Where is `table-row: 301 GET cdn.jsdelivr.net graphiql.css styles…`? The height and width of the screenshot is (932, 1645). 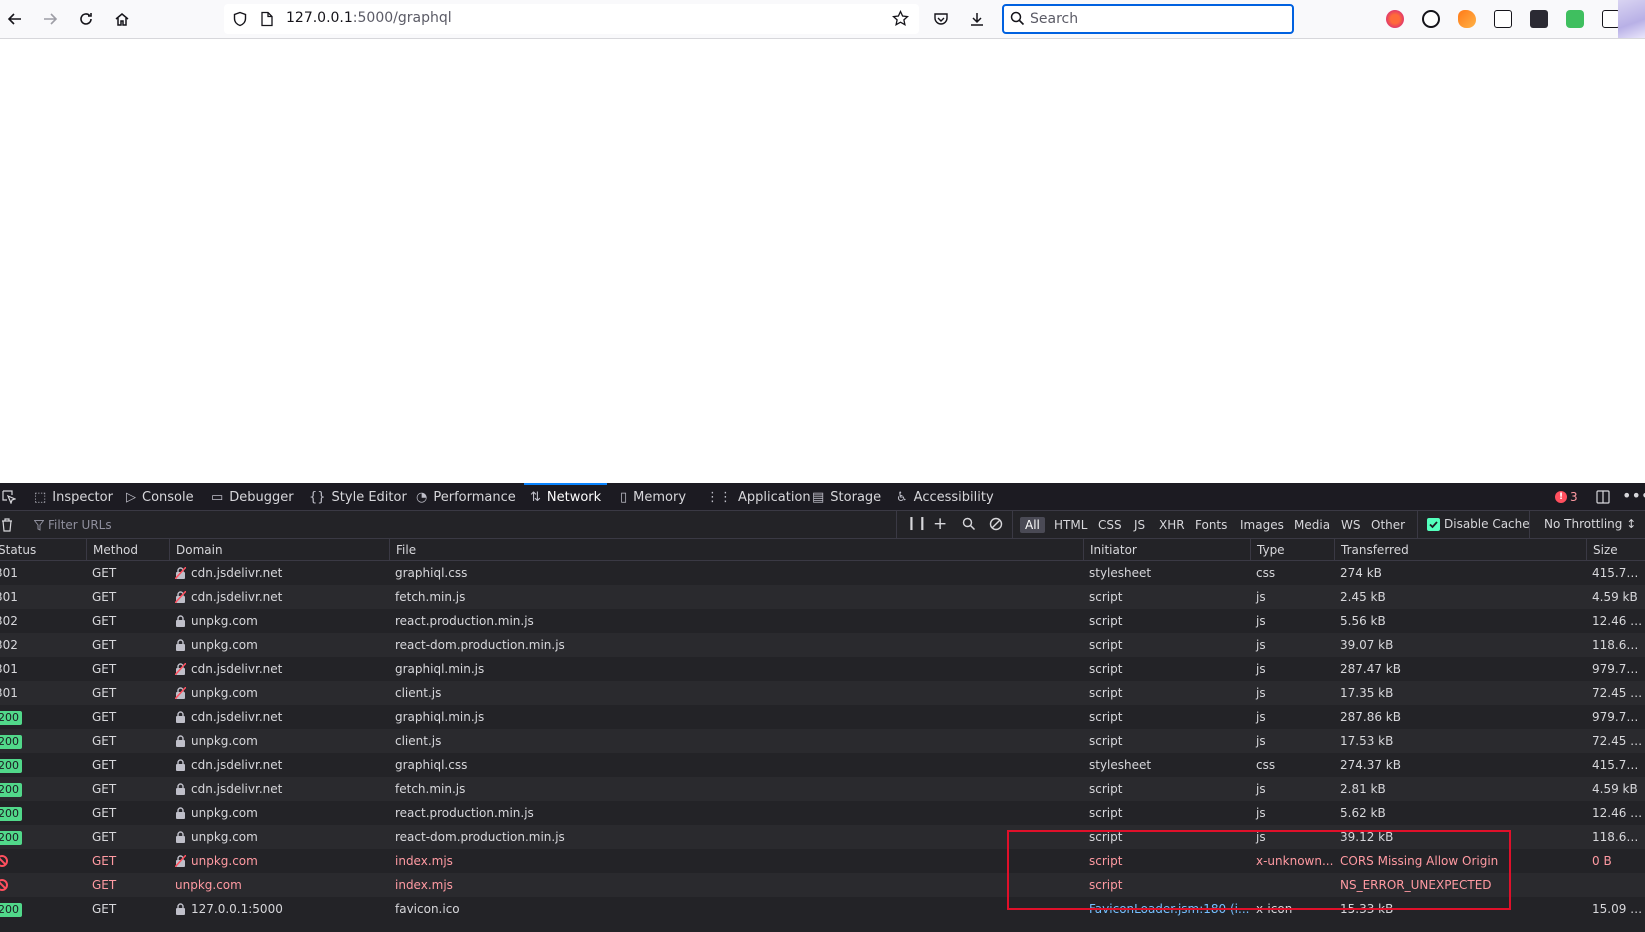 table-row: 301 GET cdn.jsdelivr.net graphiql.css styles… is located at coordinates (822, 573).